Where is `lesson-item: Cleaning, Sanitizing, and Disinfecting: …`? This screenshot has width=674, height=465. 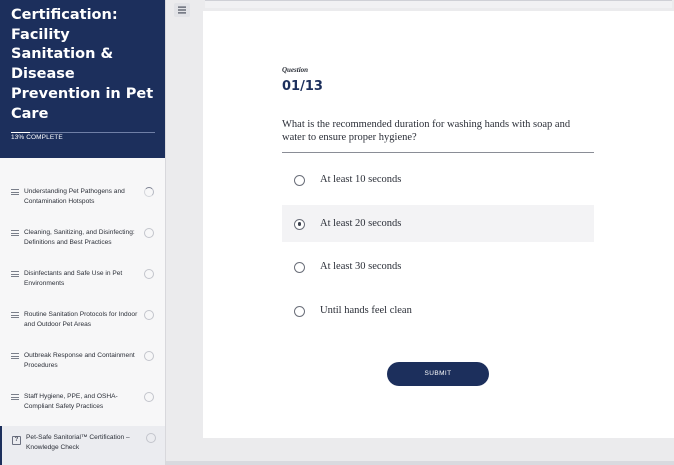 lesson-item: Cleaning, Sanitizing, and Disinfecting: … is located at coordinates (82, 241).